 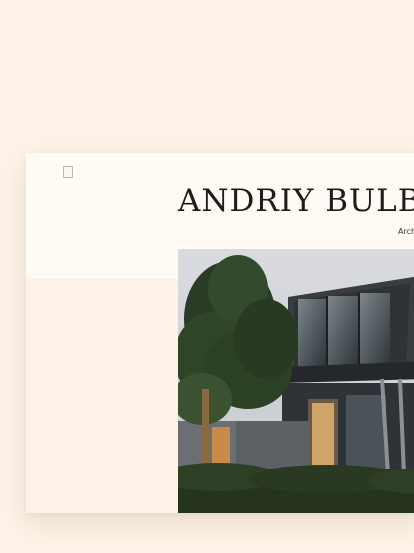 What do you see at coordinates (406, 231) in the screenshot?
I see `site-subtitle: Arch` at bounding box center [406, 231].